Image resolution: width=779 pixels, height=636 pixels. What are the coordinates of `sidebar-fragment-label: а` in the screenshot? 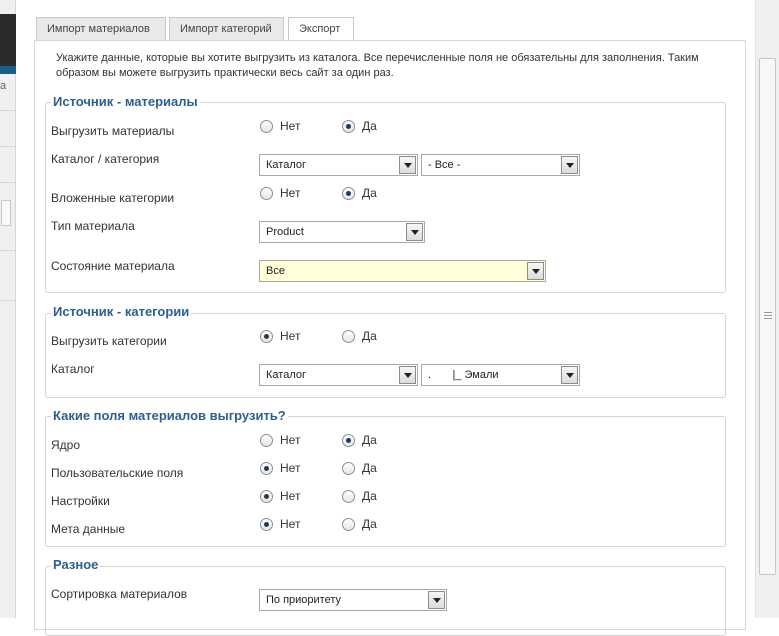 It's located at (3, 86).